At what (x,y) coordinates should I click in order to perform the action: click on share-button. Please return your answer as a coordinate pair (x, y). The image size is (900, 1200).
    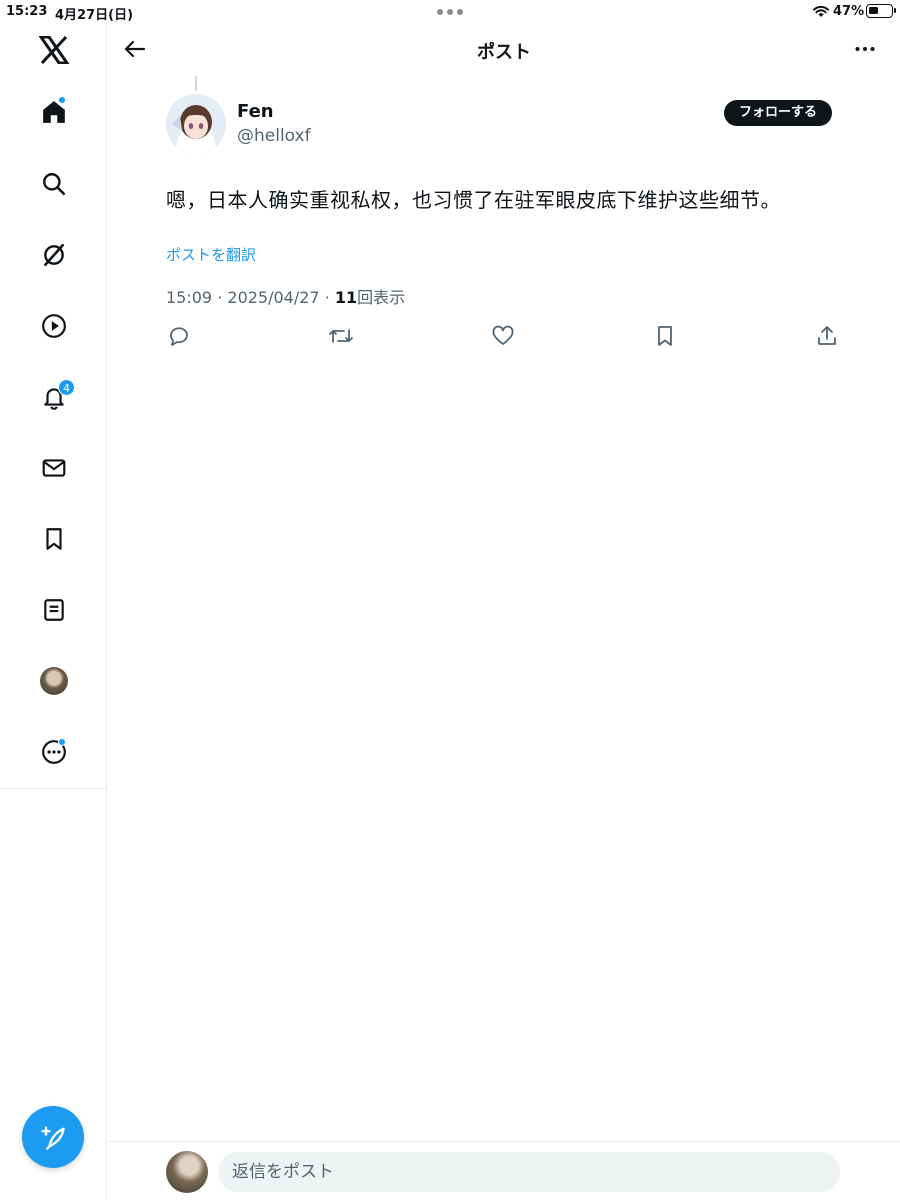
    Looking at the image, I should click on (827, 336).